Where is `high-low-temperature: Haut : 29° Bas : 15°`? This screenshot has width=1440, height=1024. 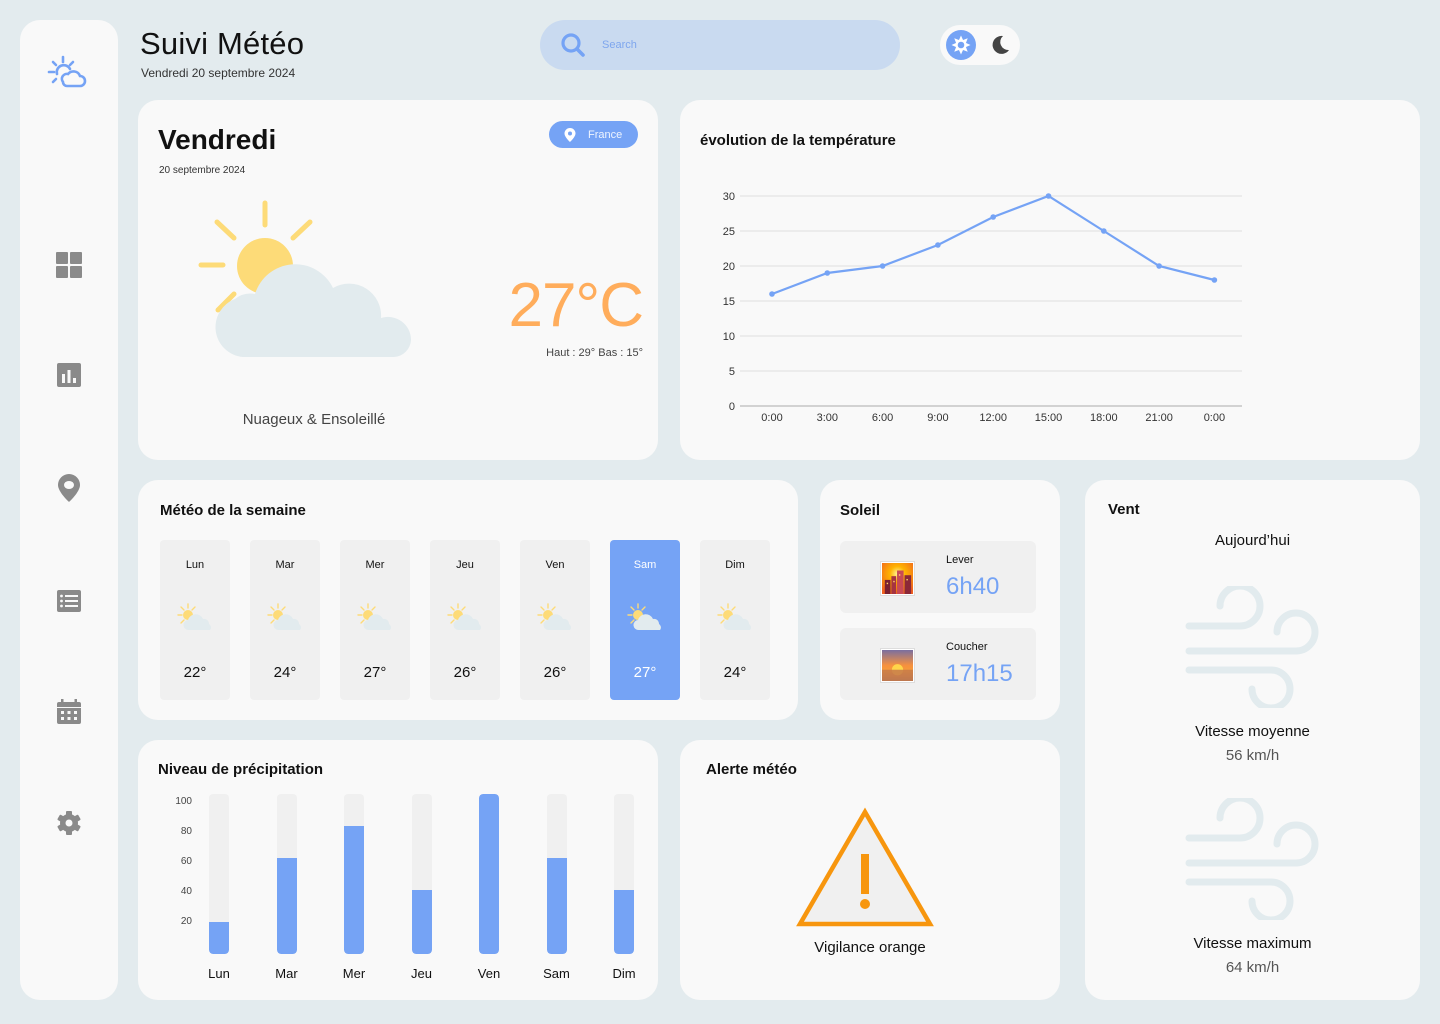 high-low-temperature: Haut : 29° Bas : 15° is located at coordinates (594, 353).